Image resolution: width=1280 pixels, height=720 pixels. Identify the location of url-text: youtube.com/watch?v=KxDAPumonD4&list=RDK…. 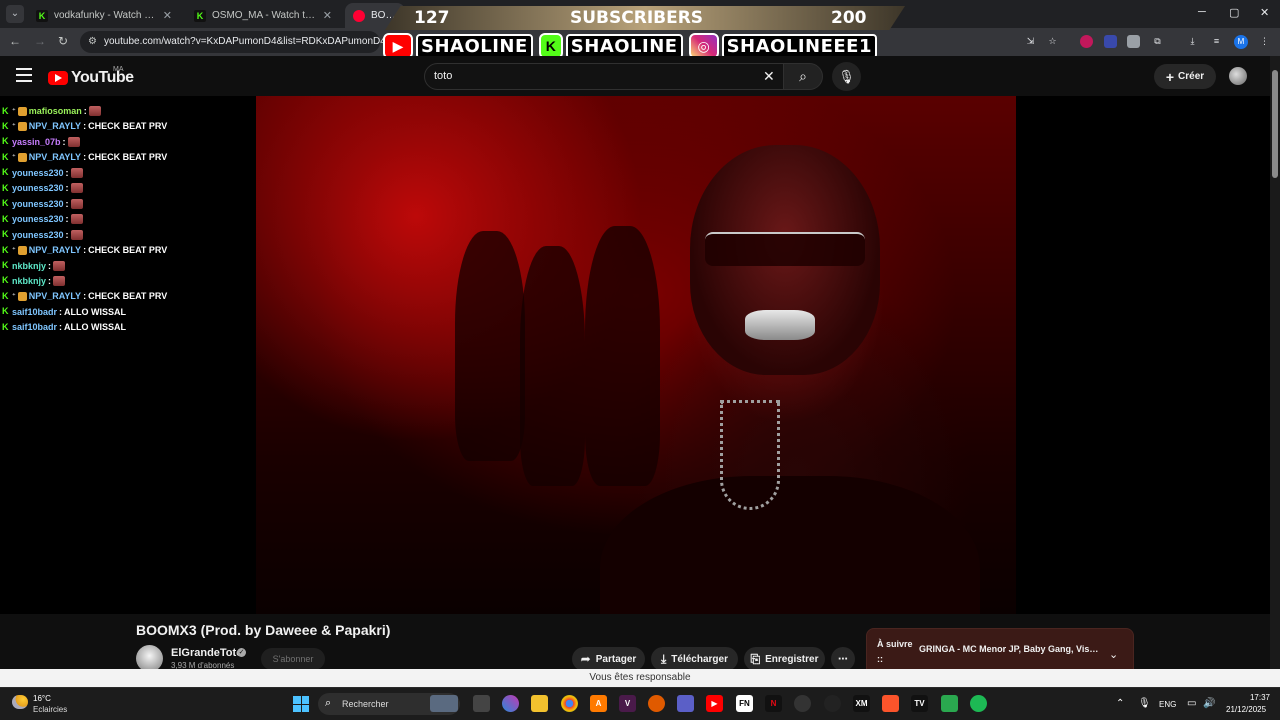
(252, 41).